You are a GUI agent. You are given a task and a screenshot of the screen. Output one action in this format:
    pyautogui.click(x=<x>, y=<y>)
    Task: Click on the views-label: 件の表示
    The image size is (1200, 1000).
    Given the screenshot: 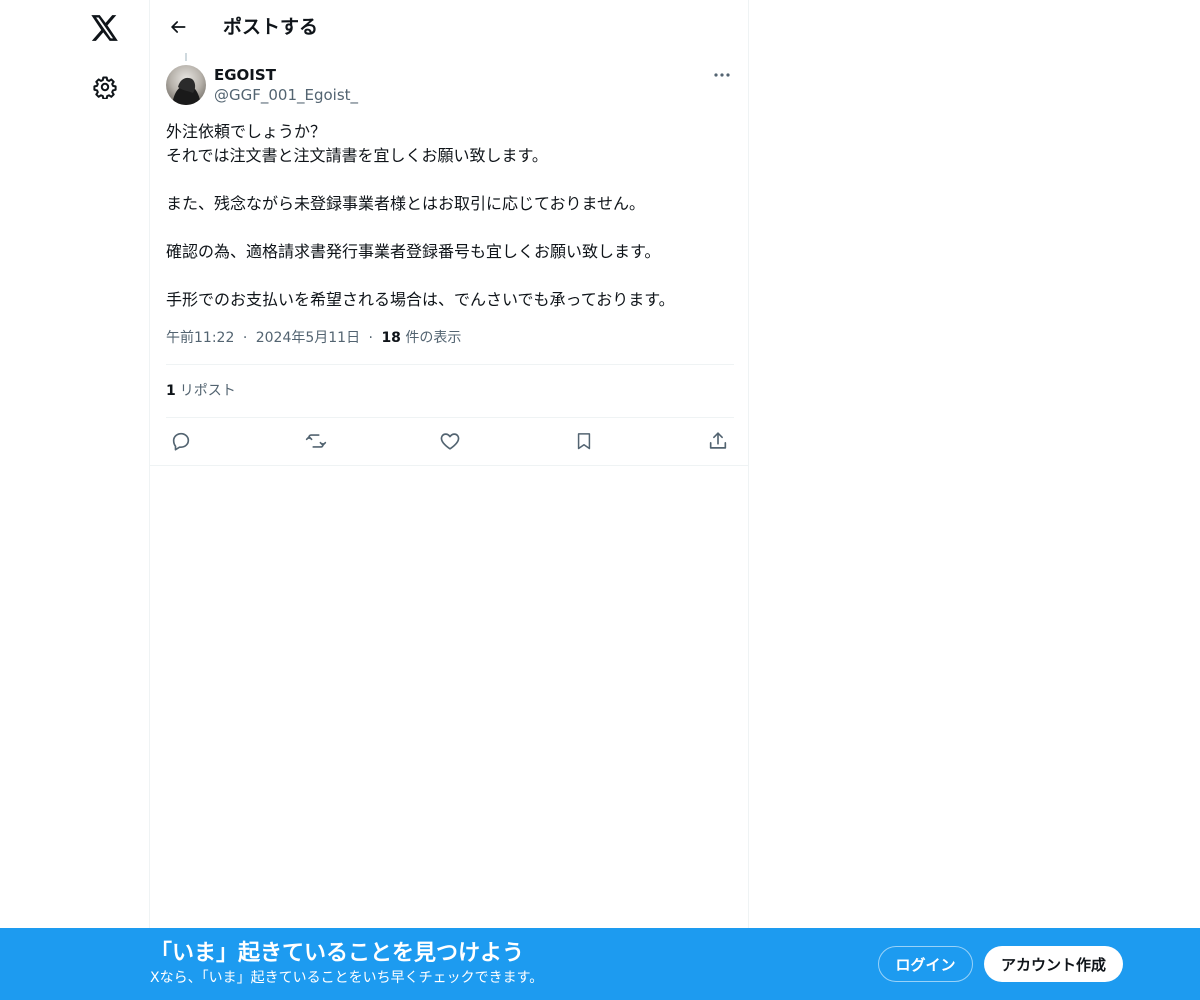 What is the action you would take?
    pyautogui.click(x=433, y=338)
    